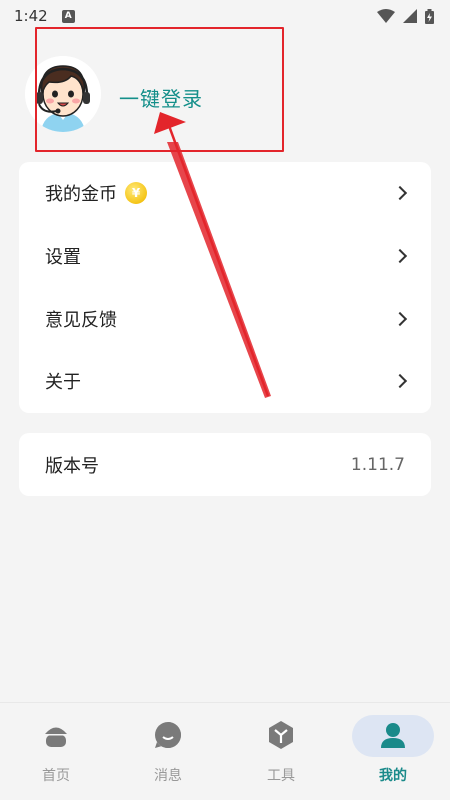 The image size is (450, 800). What do you see at coordinates (68, 16) in the screenshot?
I see `notification-icon: A` at bounding box center [68, 16].